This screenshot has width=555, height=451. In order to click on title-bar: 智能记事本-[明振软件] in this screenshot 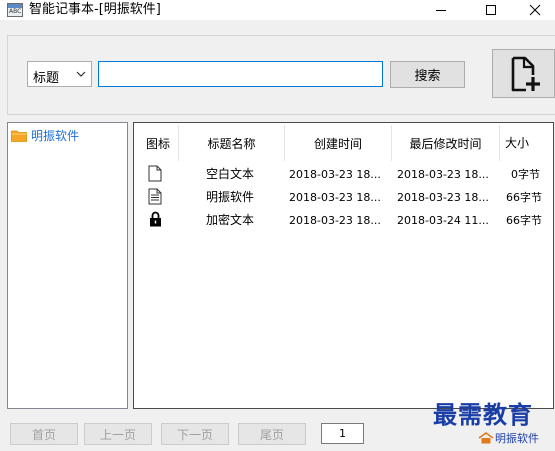, I will do `click(277, 10)`.